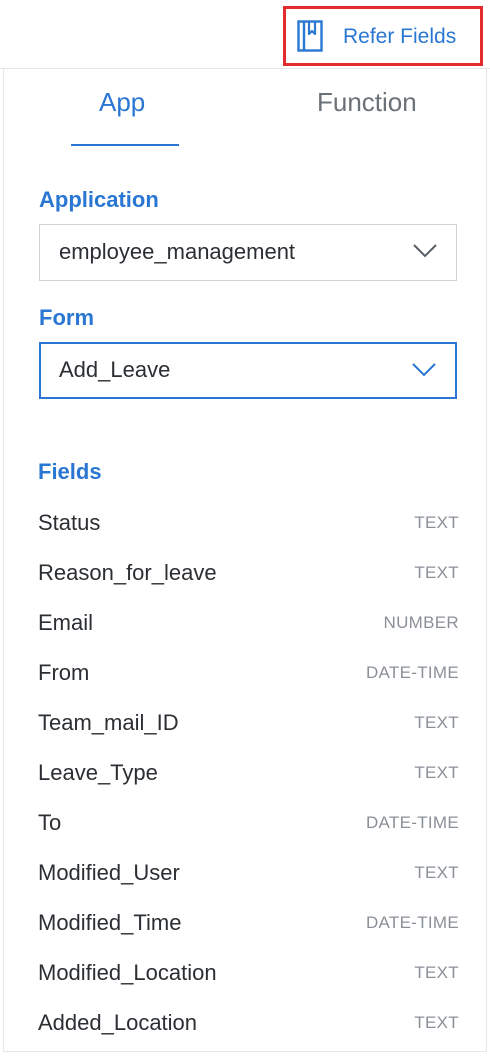 The image size is (490, 1058). What do you see at coordinates (69, 522) in the screenshot?
I see `field-name: Status` at bounding box center [69, 522].